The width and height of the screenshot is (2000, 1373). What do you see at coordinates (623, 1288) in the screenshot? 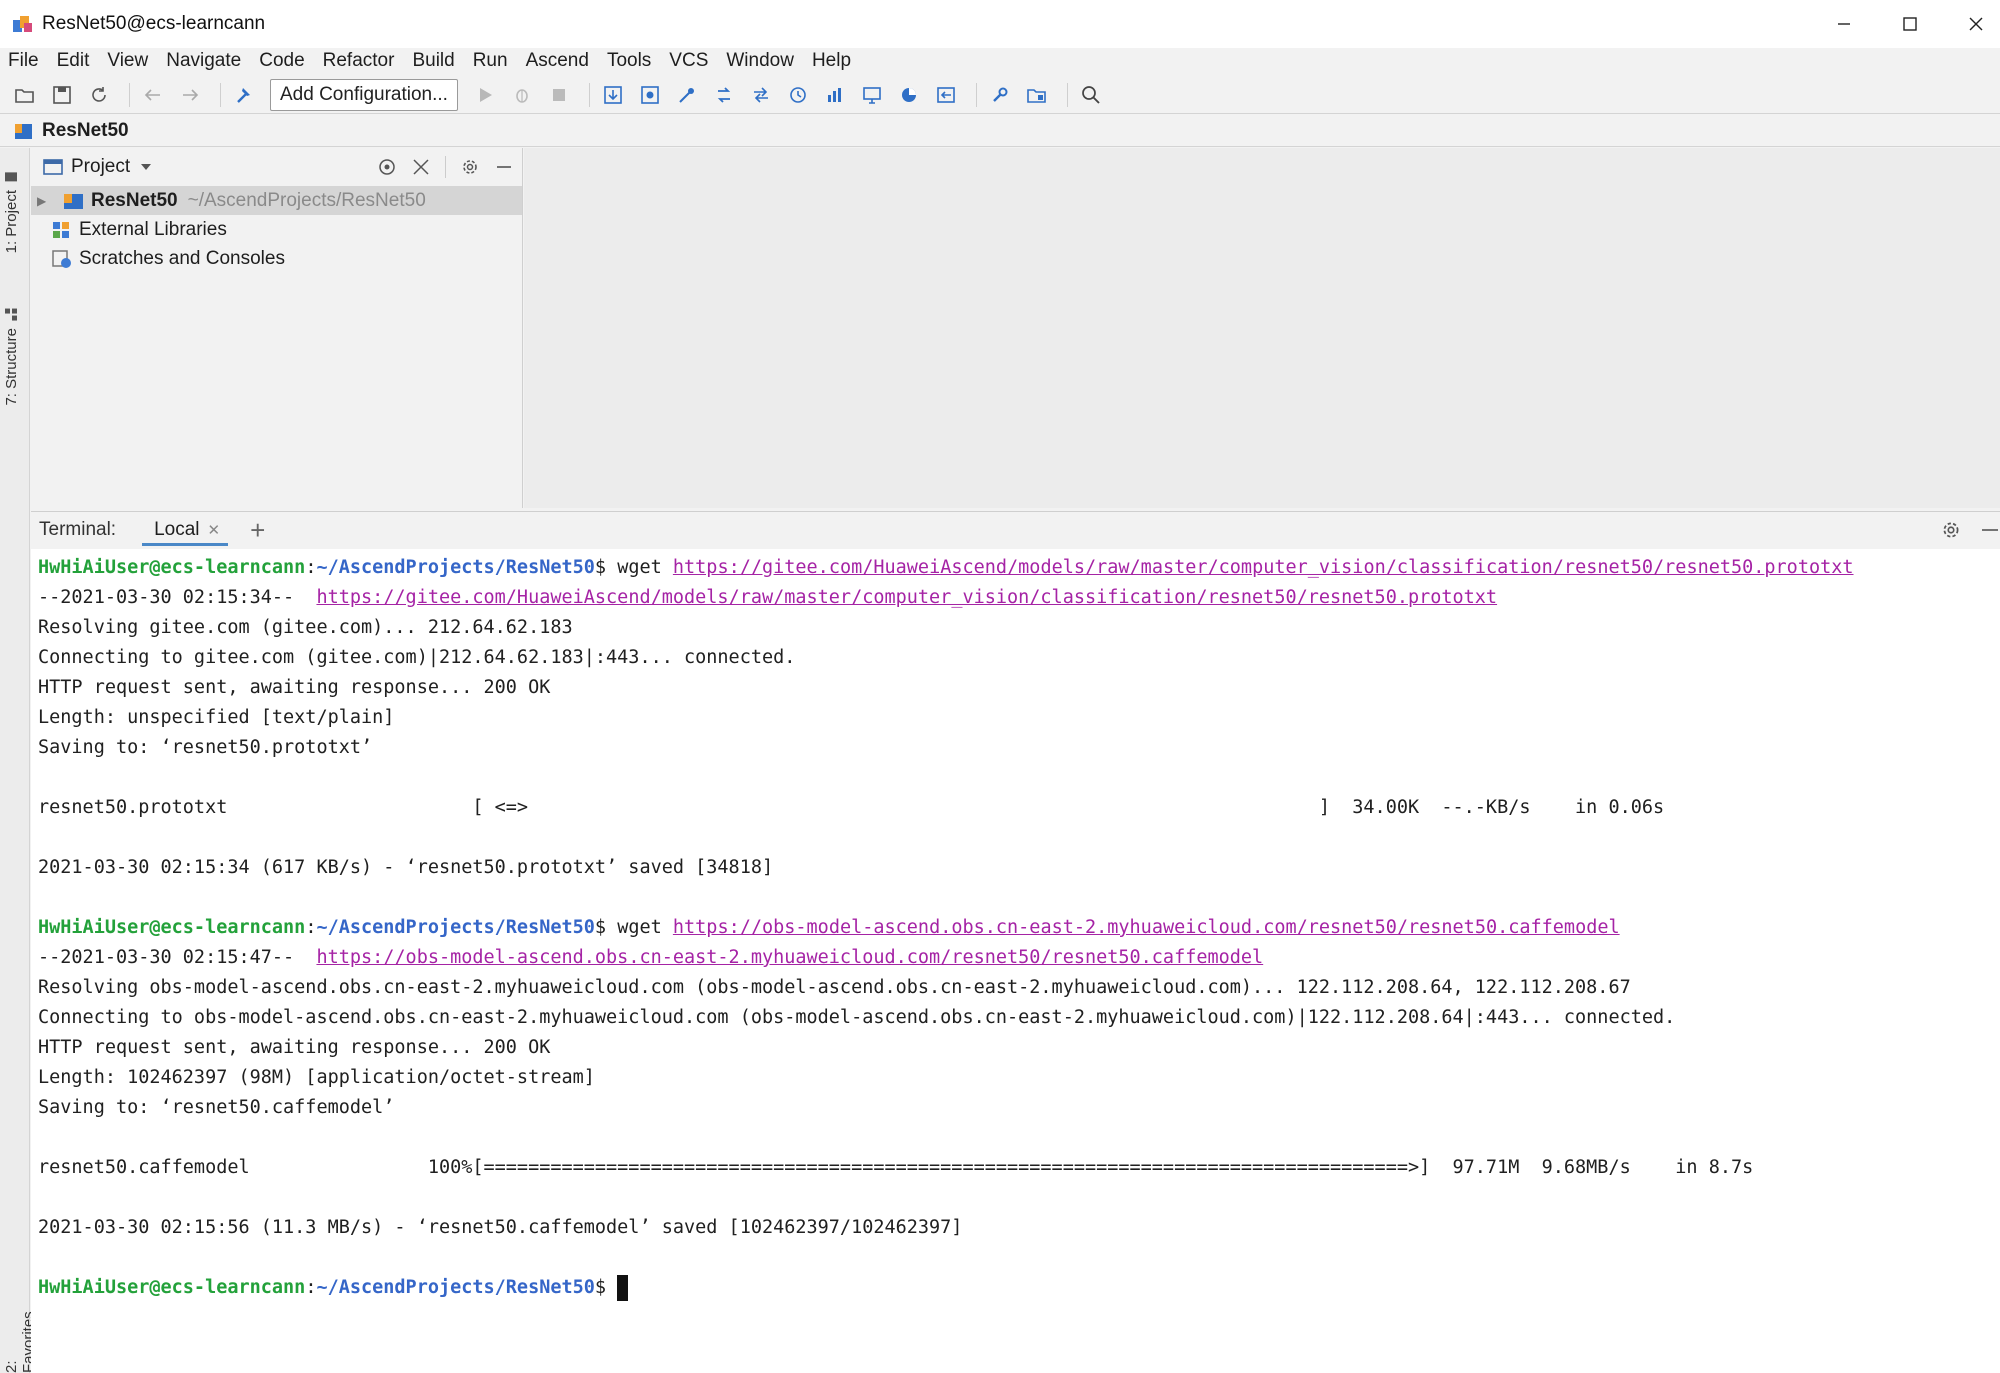
I see `text-cursor` at bounding box center [623, 1288].